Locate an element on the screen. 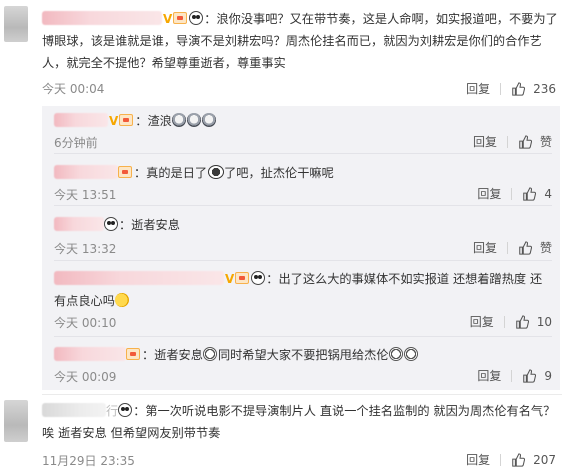  reply-item: ：逝者安息 今天 13:32 回复 赞 is located at coordinates (301, 235).